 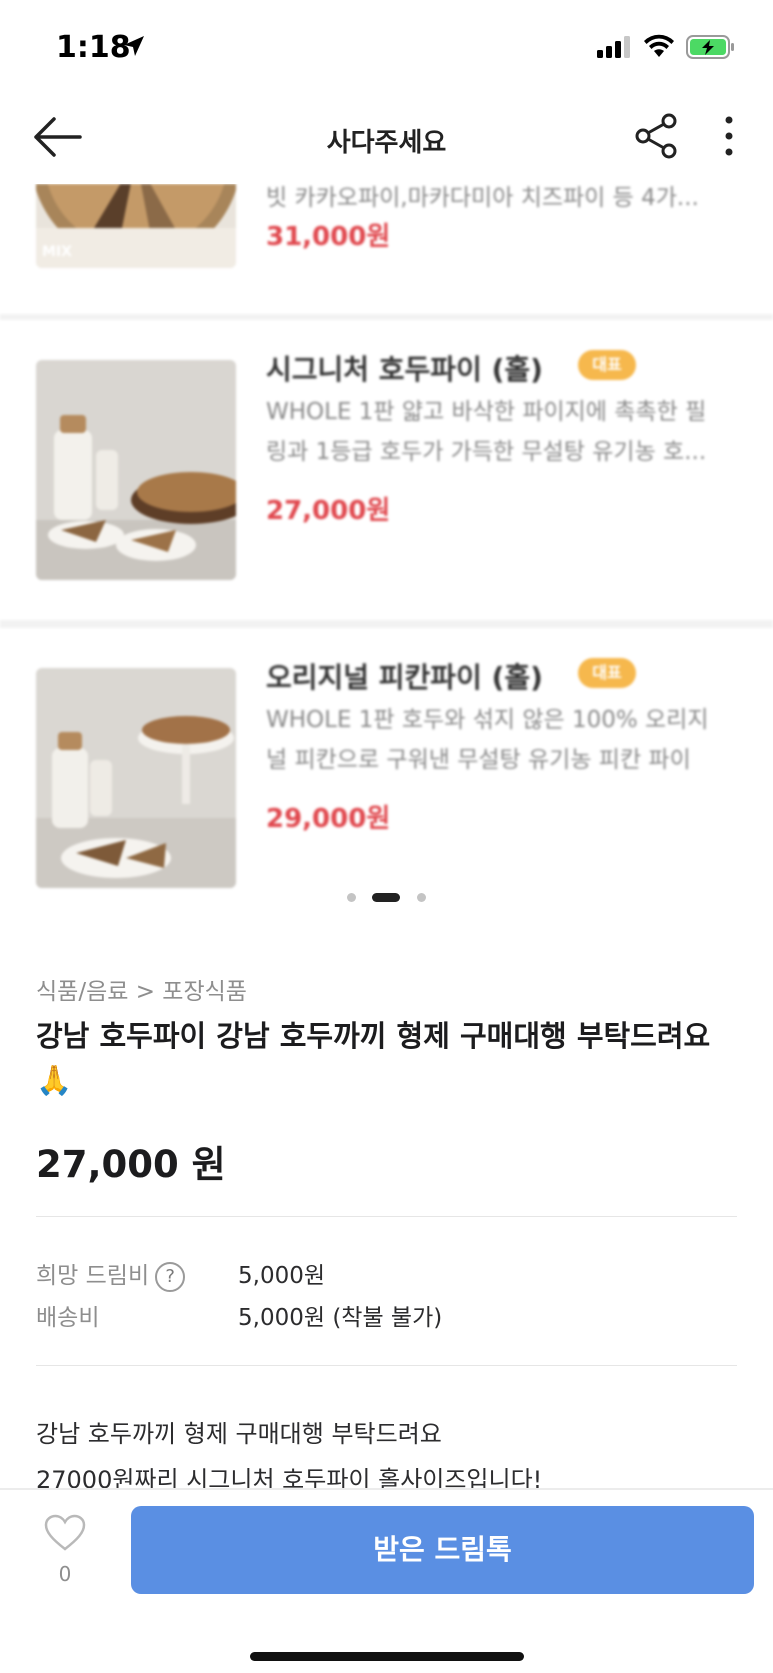 What do you see at coordinates (387, 1656) in the screenshot?
I see `home-indicator` at bounding box center [387, 1656].